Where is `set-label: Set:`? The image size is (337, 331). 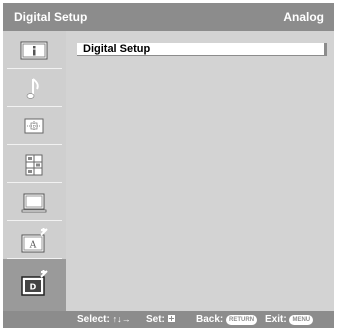
set-label: Set: is located at coordinates (155, 319).